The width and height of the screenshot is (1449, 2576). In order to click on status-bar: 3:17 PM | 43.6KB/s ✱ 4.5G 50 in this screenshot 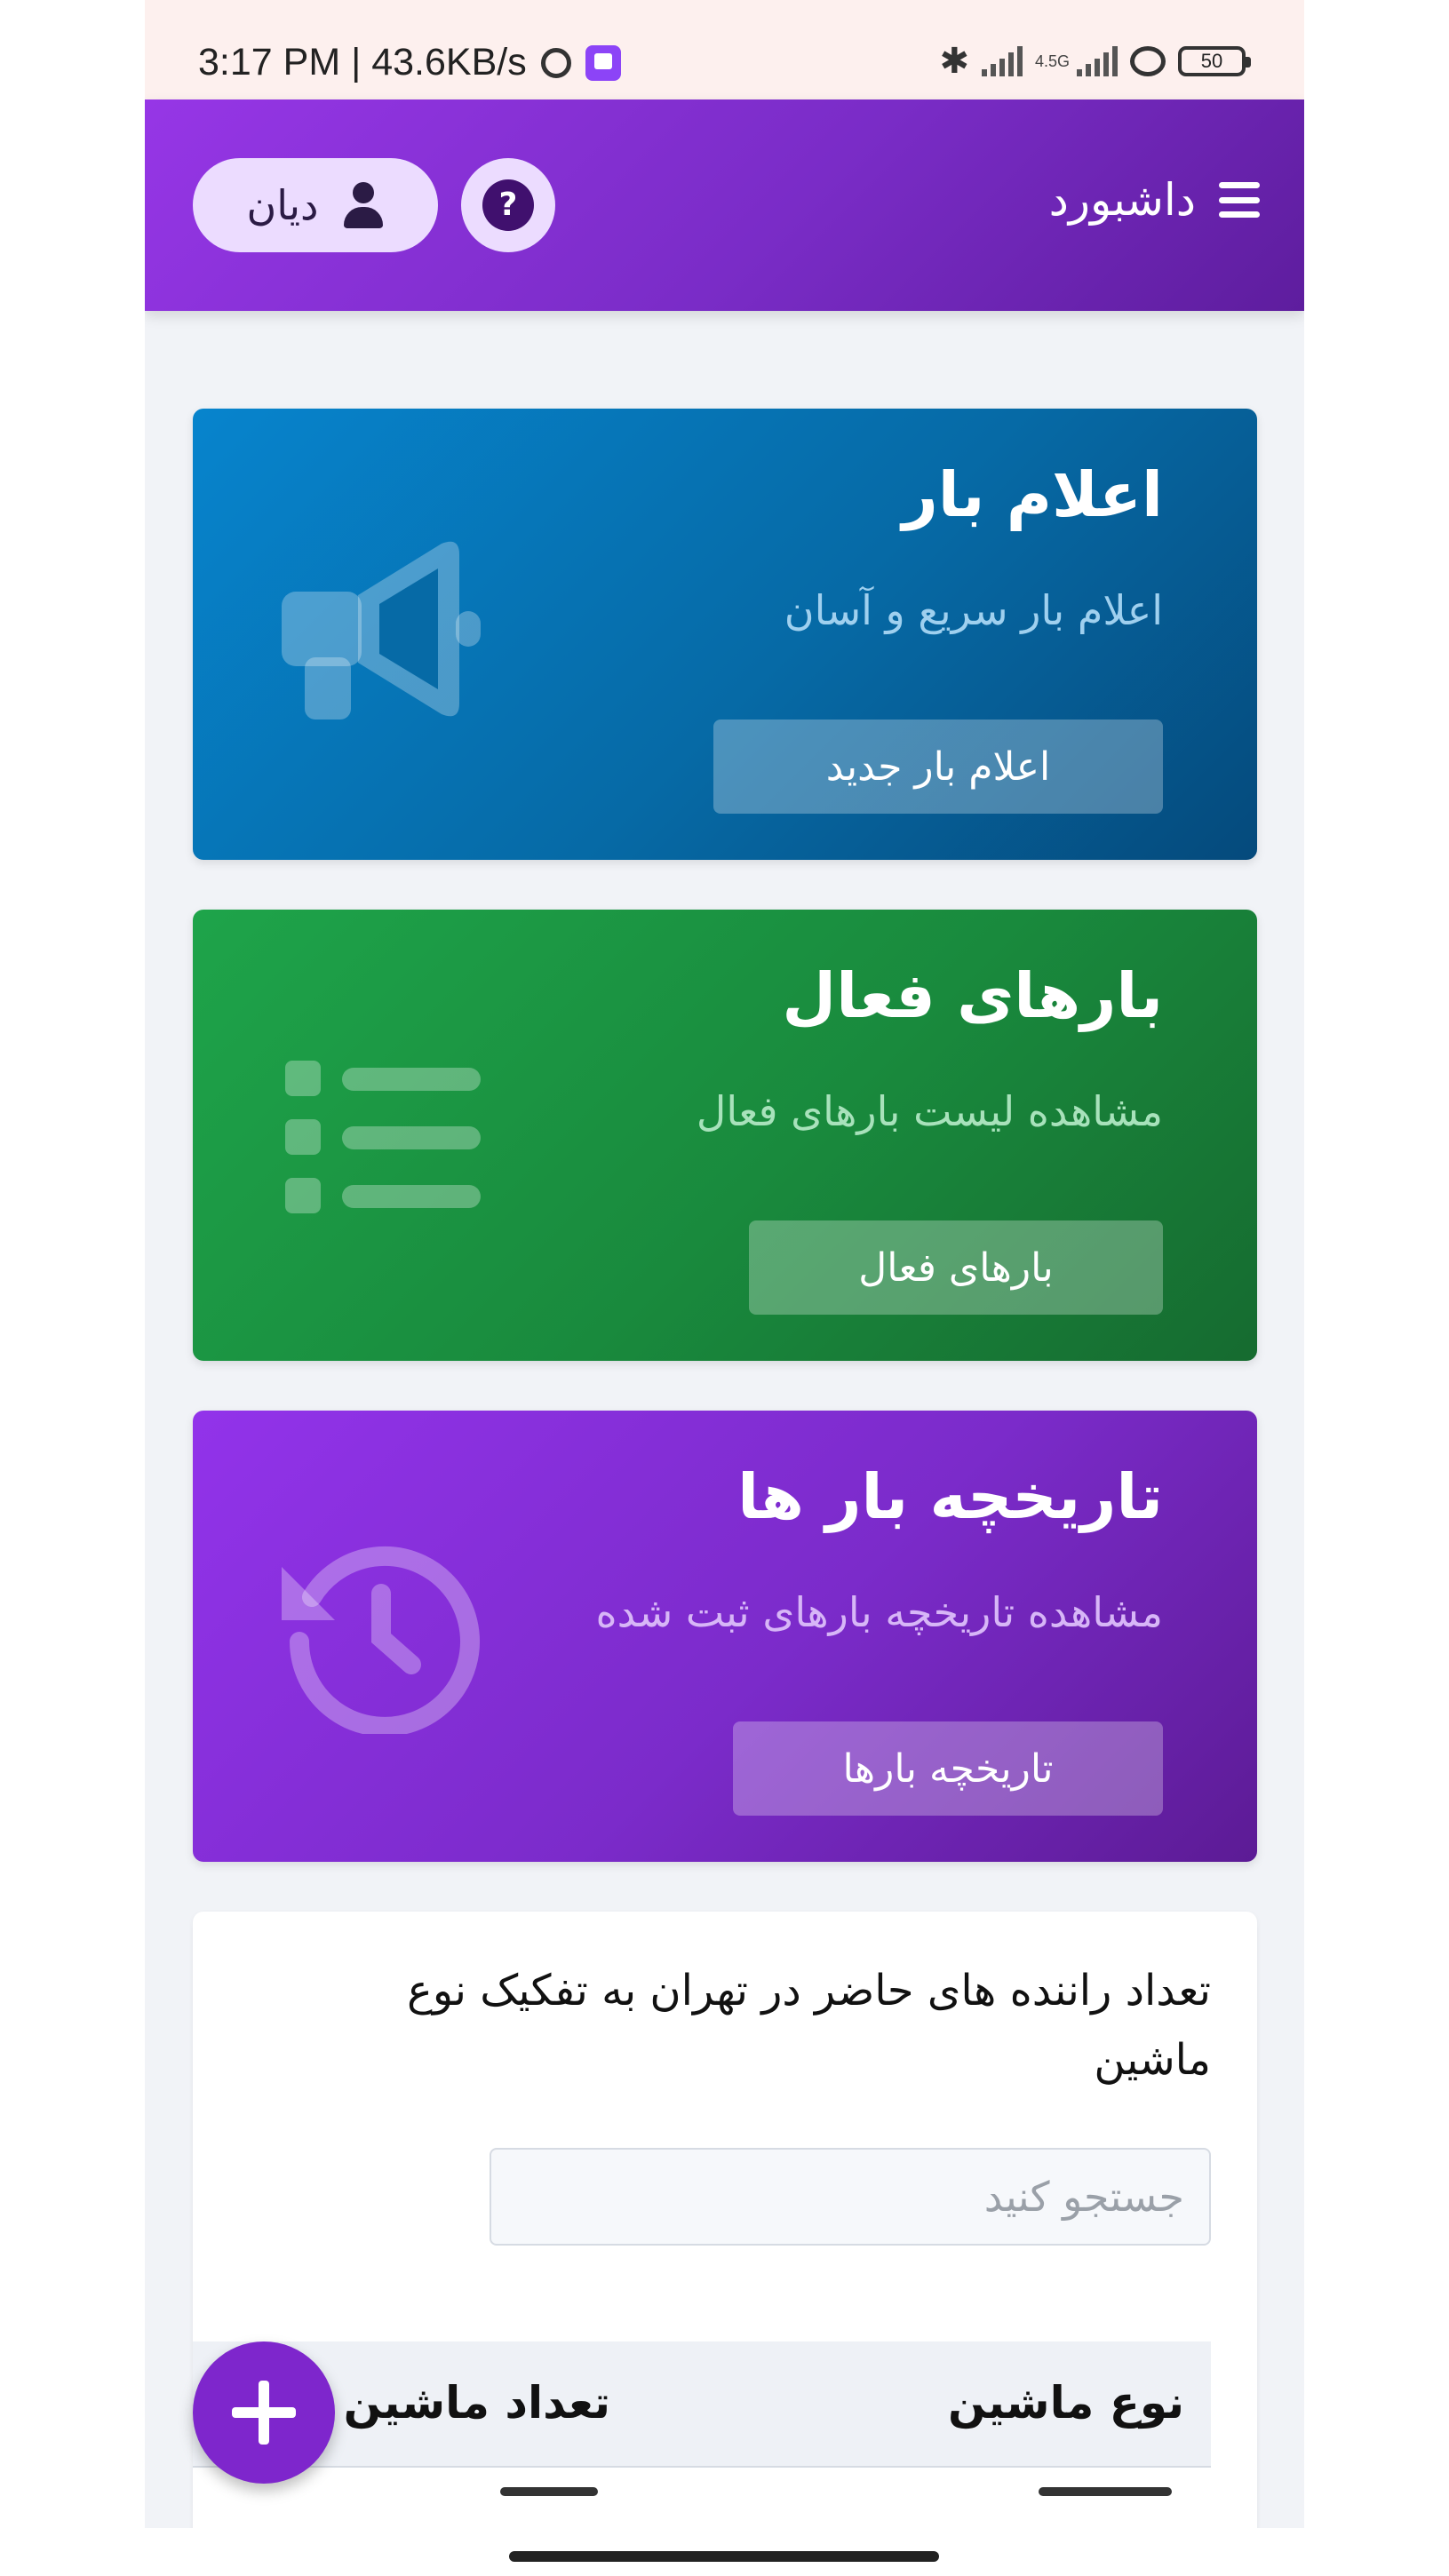, I will do `click(724, 49)`.